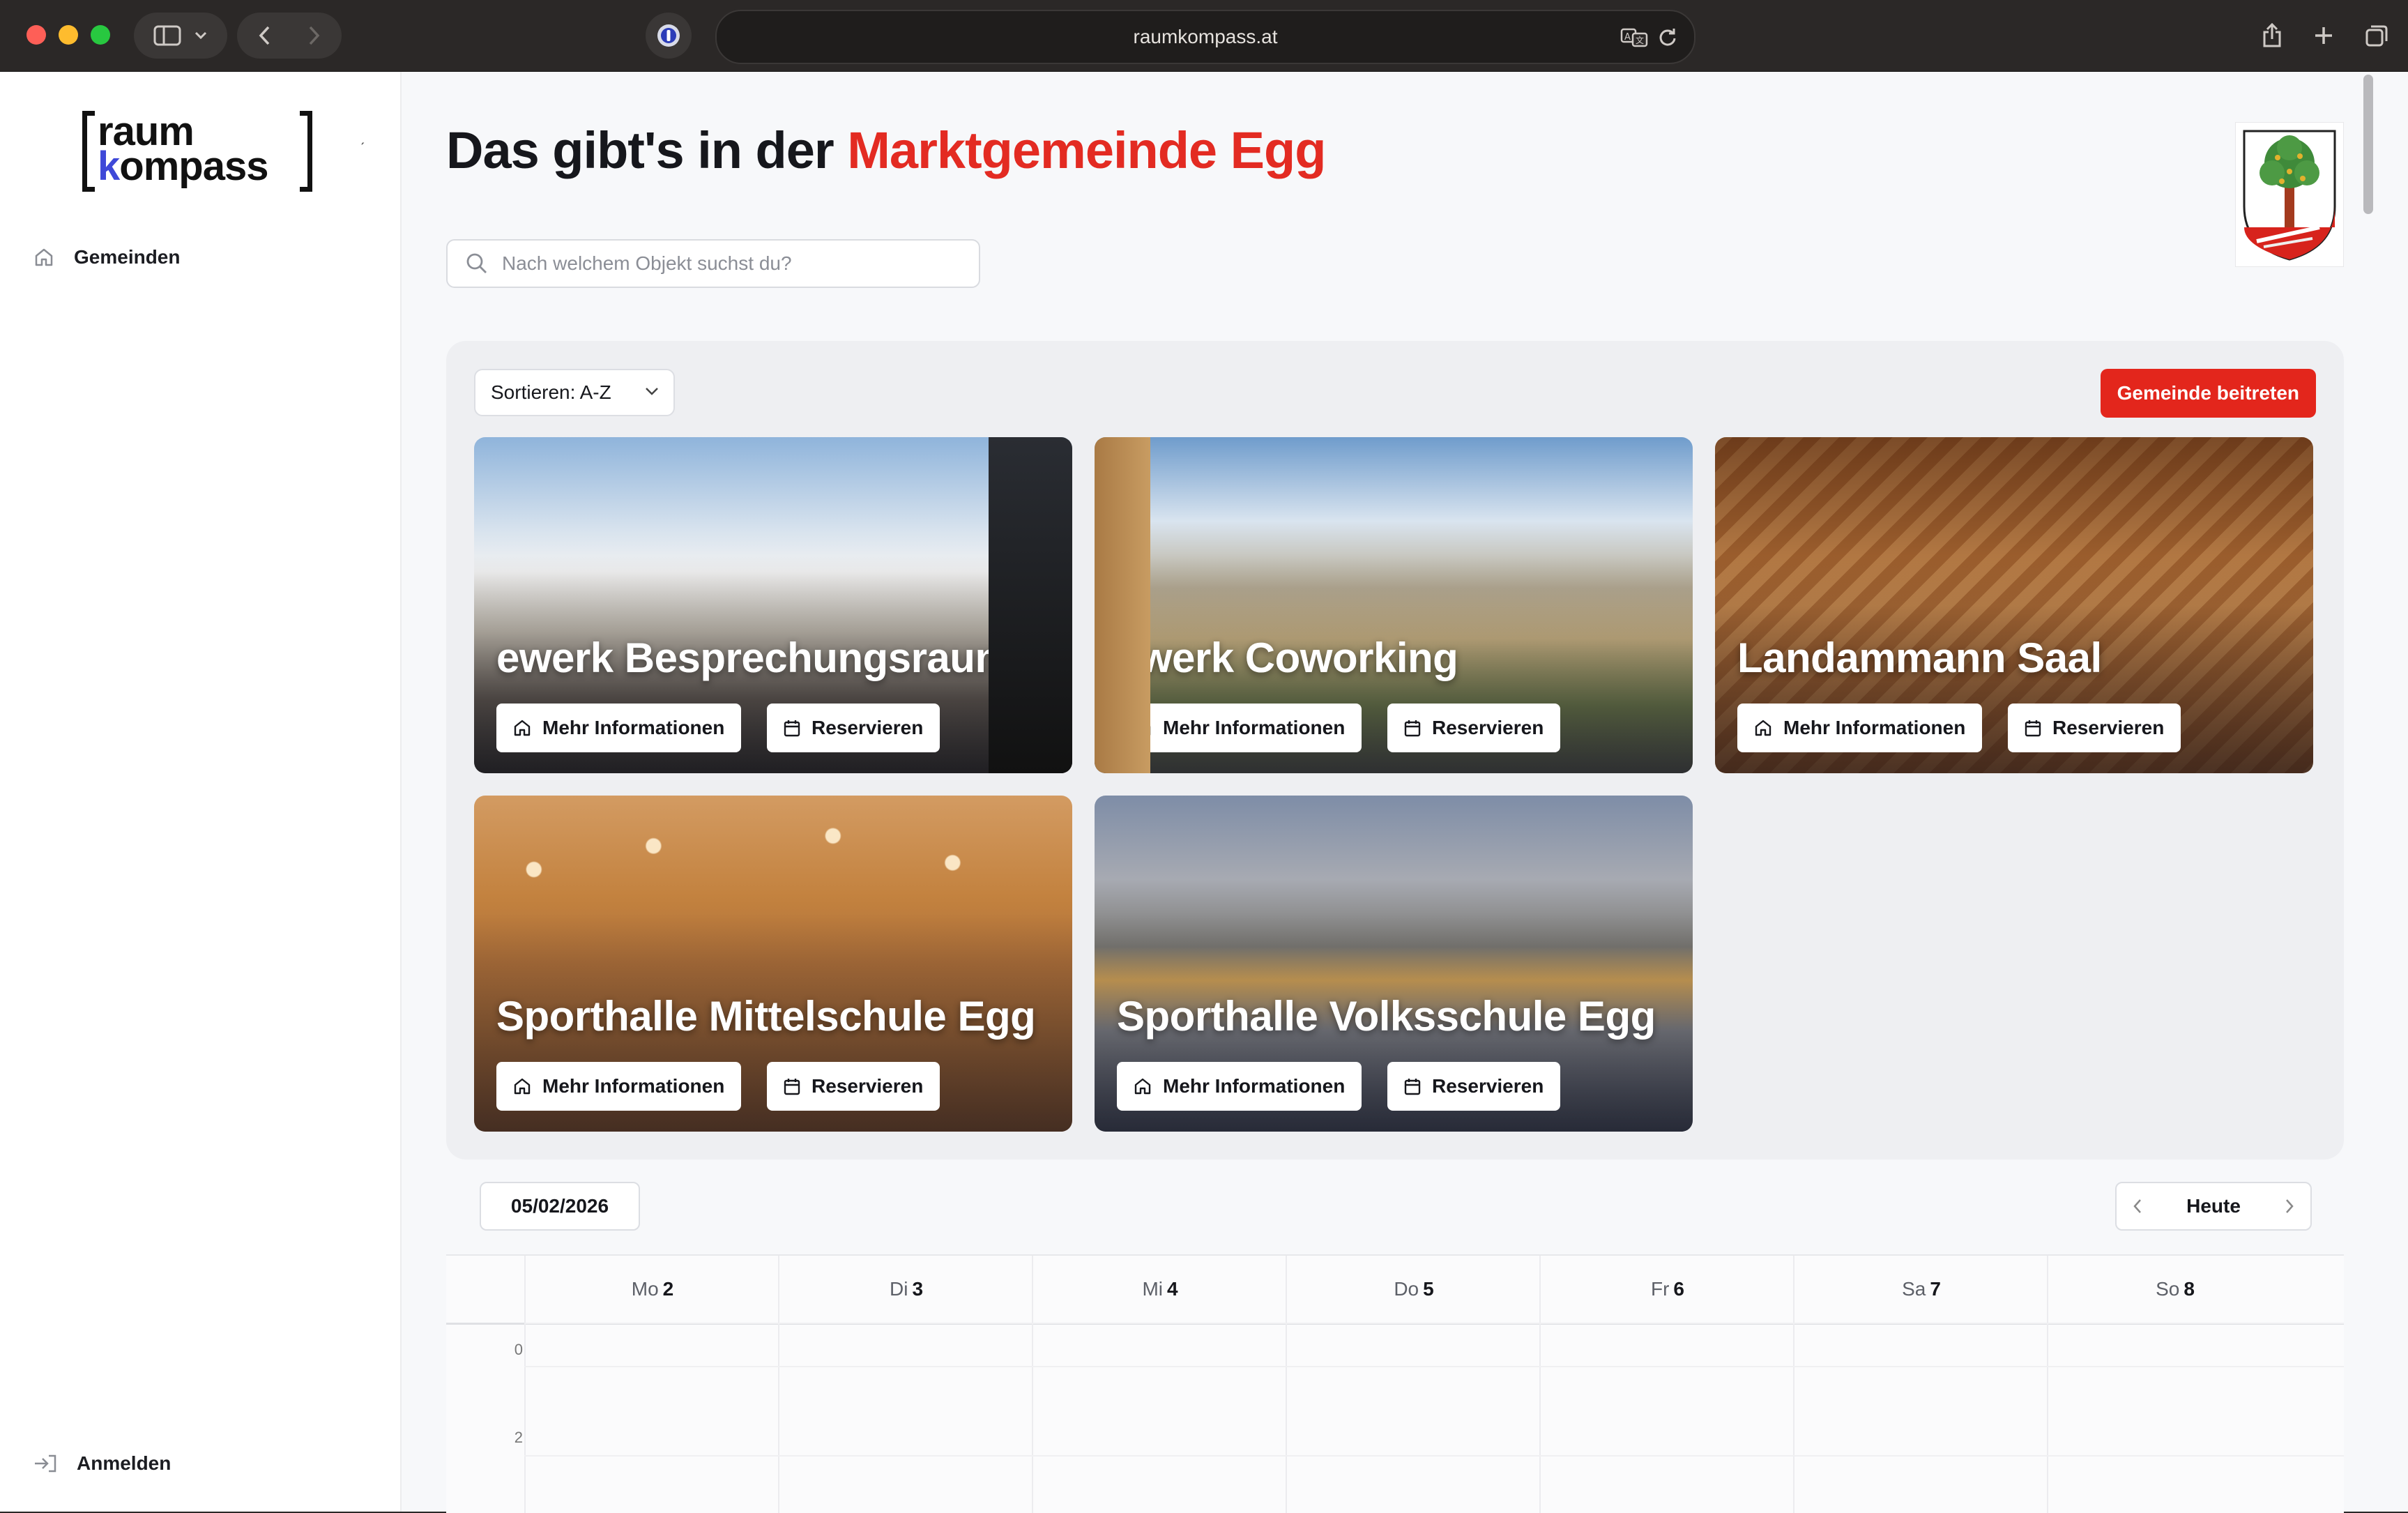 This screenshot has width=2408, height=1513. I want to click on day-of-week: Do, so click(1406, 1289).